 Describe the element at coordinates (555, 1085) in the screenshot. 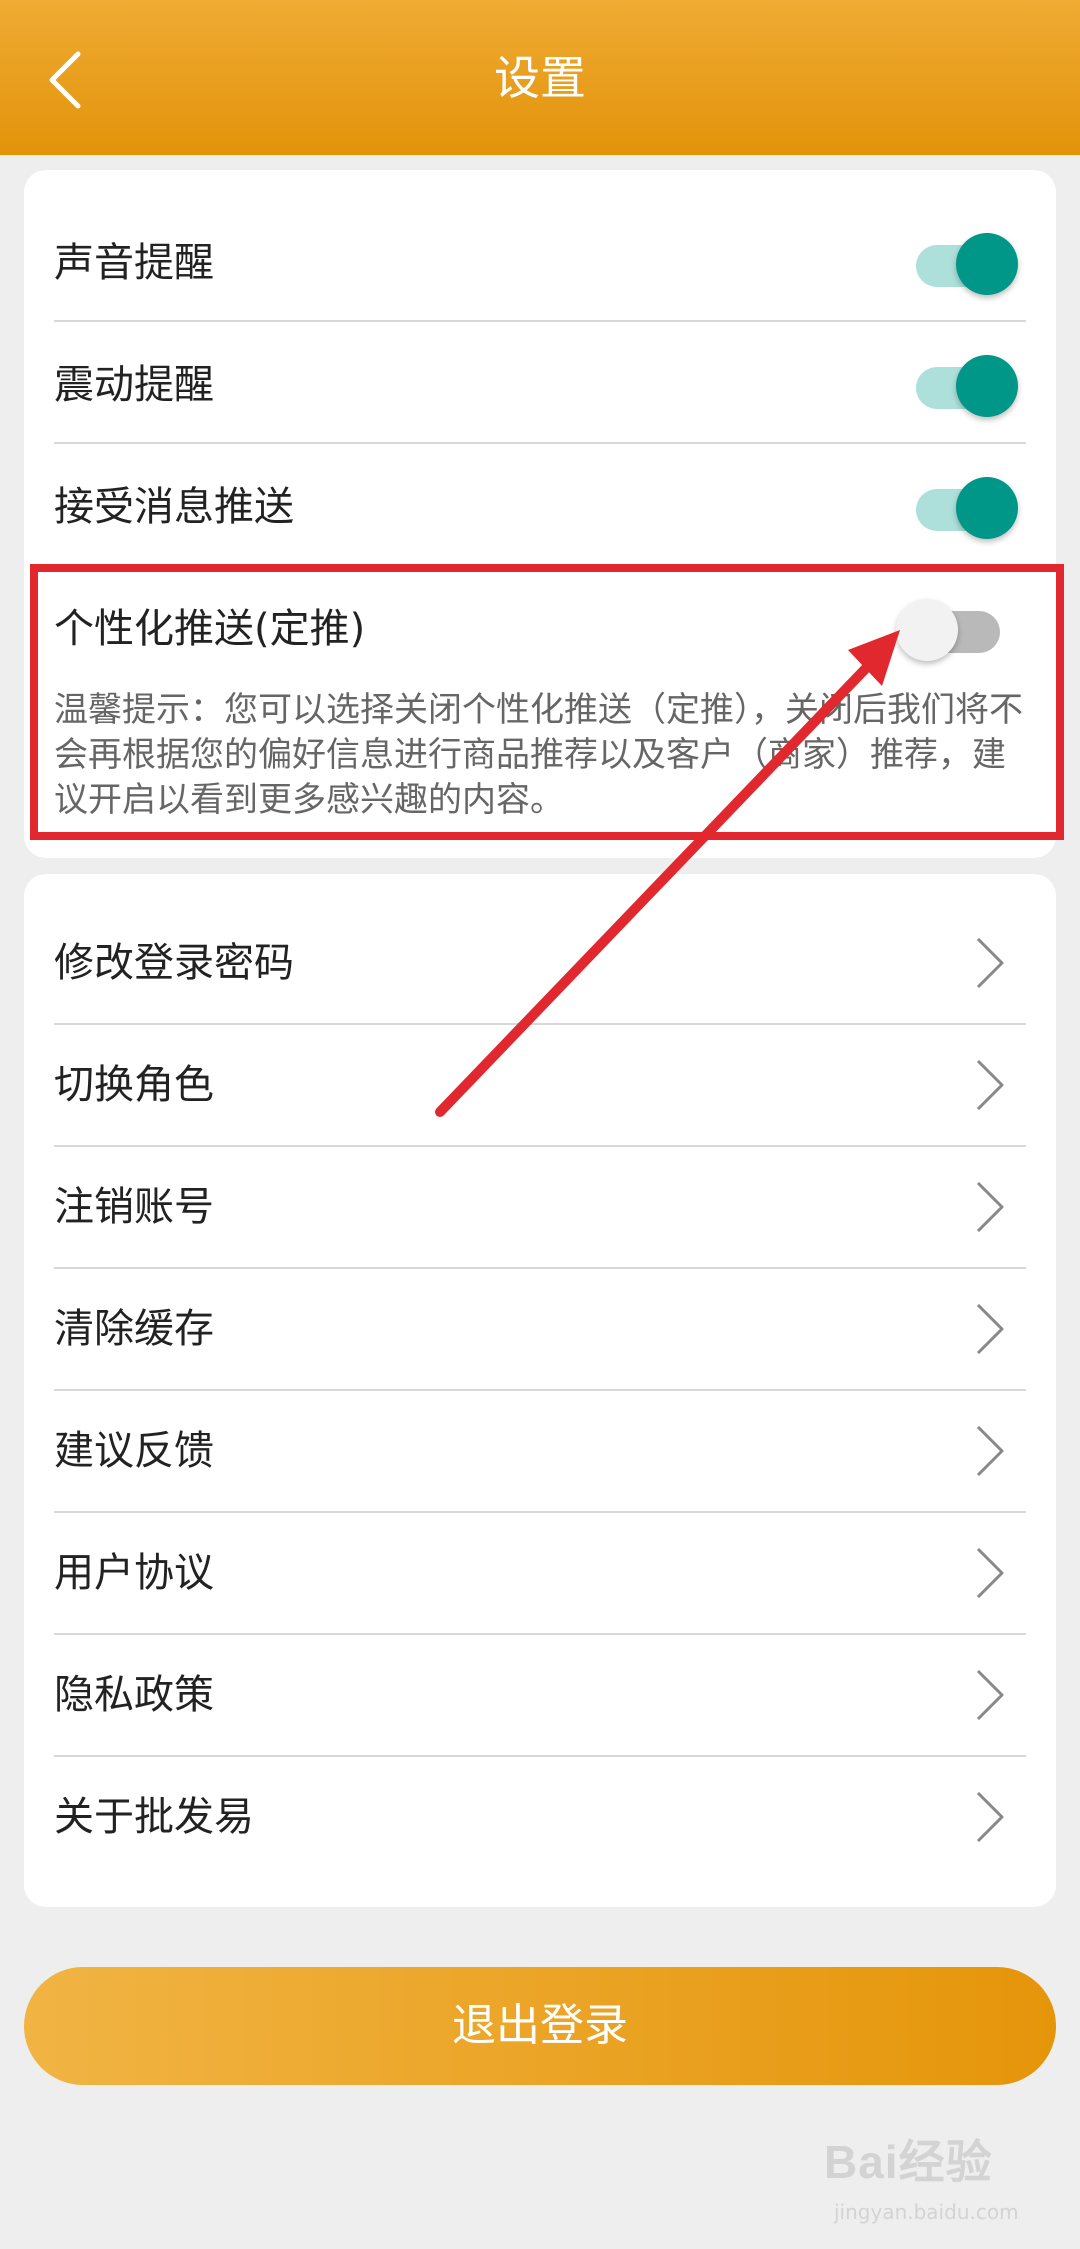

I see `menu-item: 切换角色` at that location.